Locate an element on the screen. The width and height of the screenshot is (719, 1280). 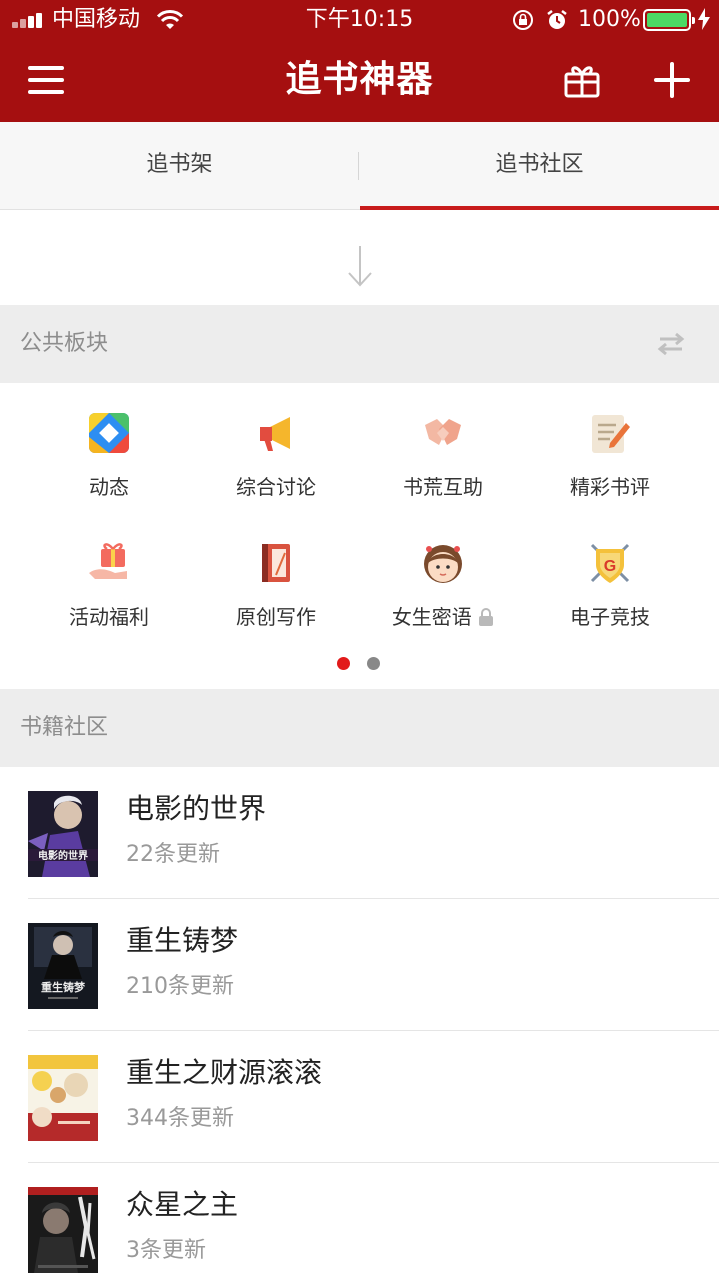
page-dot is located at coordinates (373, 663).